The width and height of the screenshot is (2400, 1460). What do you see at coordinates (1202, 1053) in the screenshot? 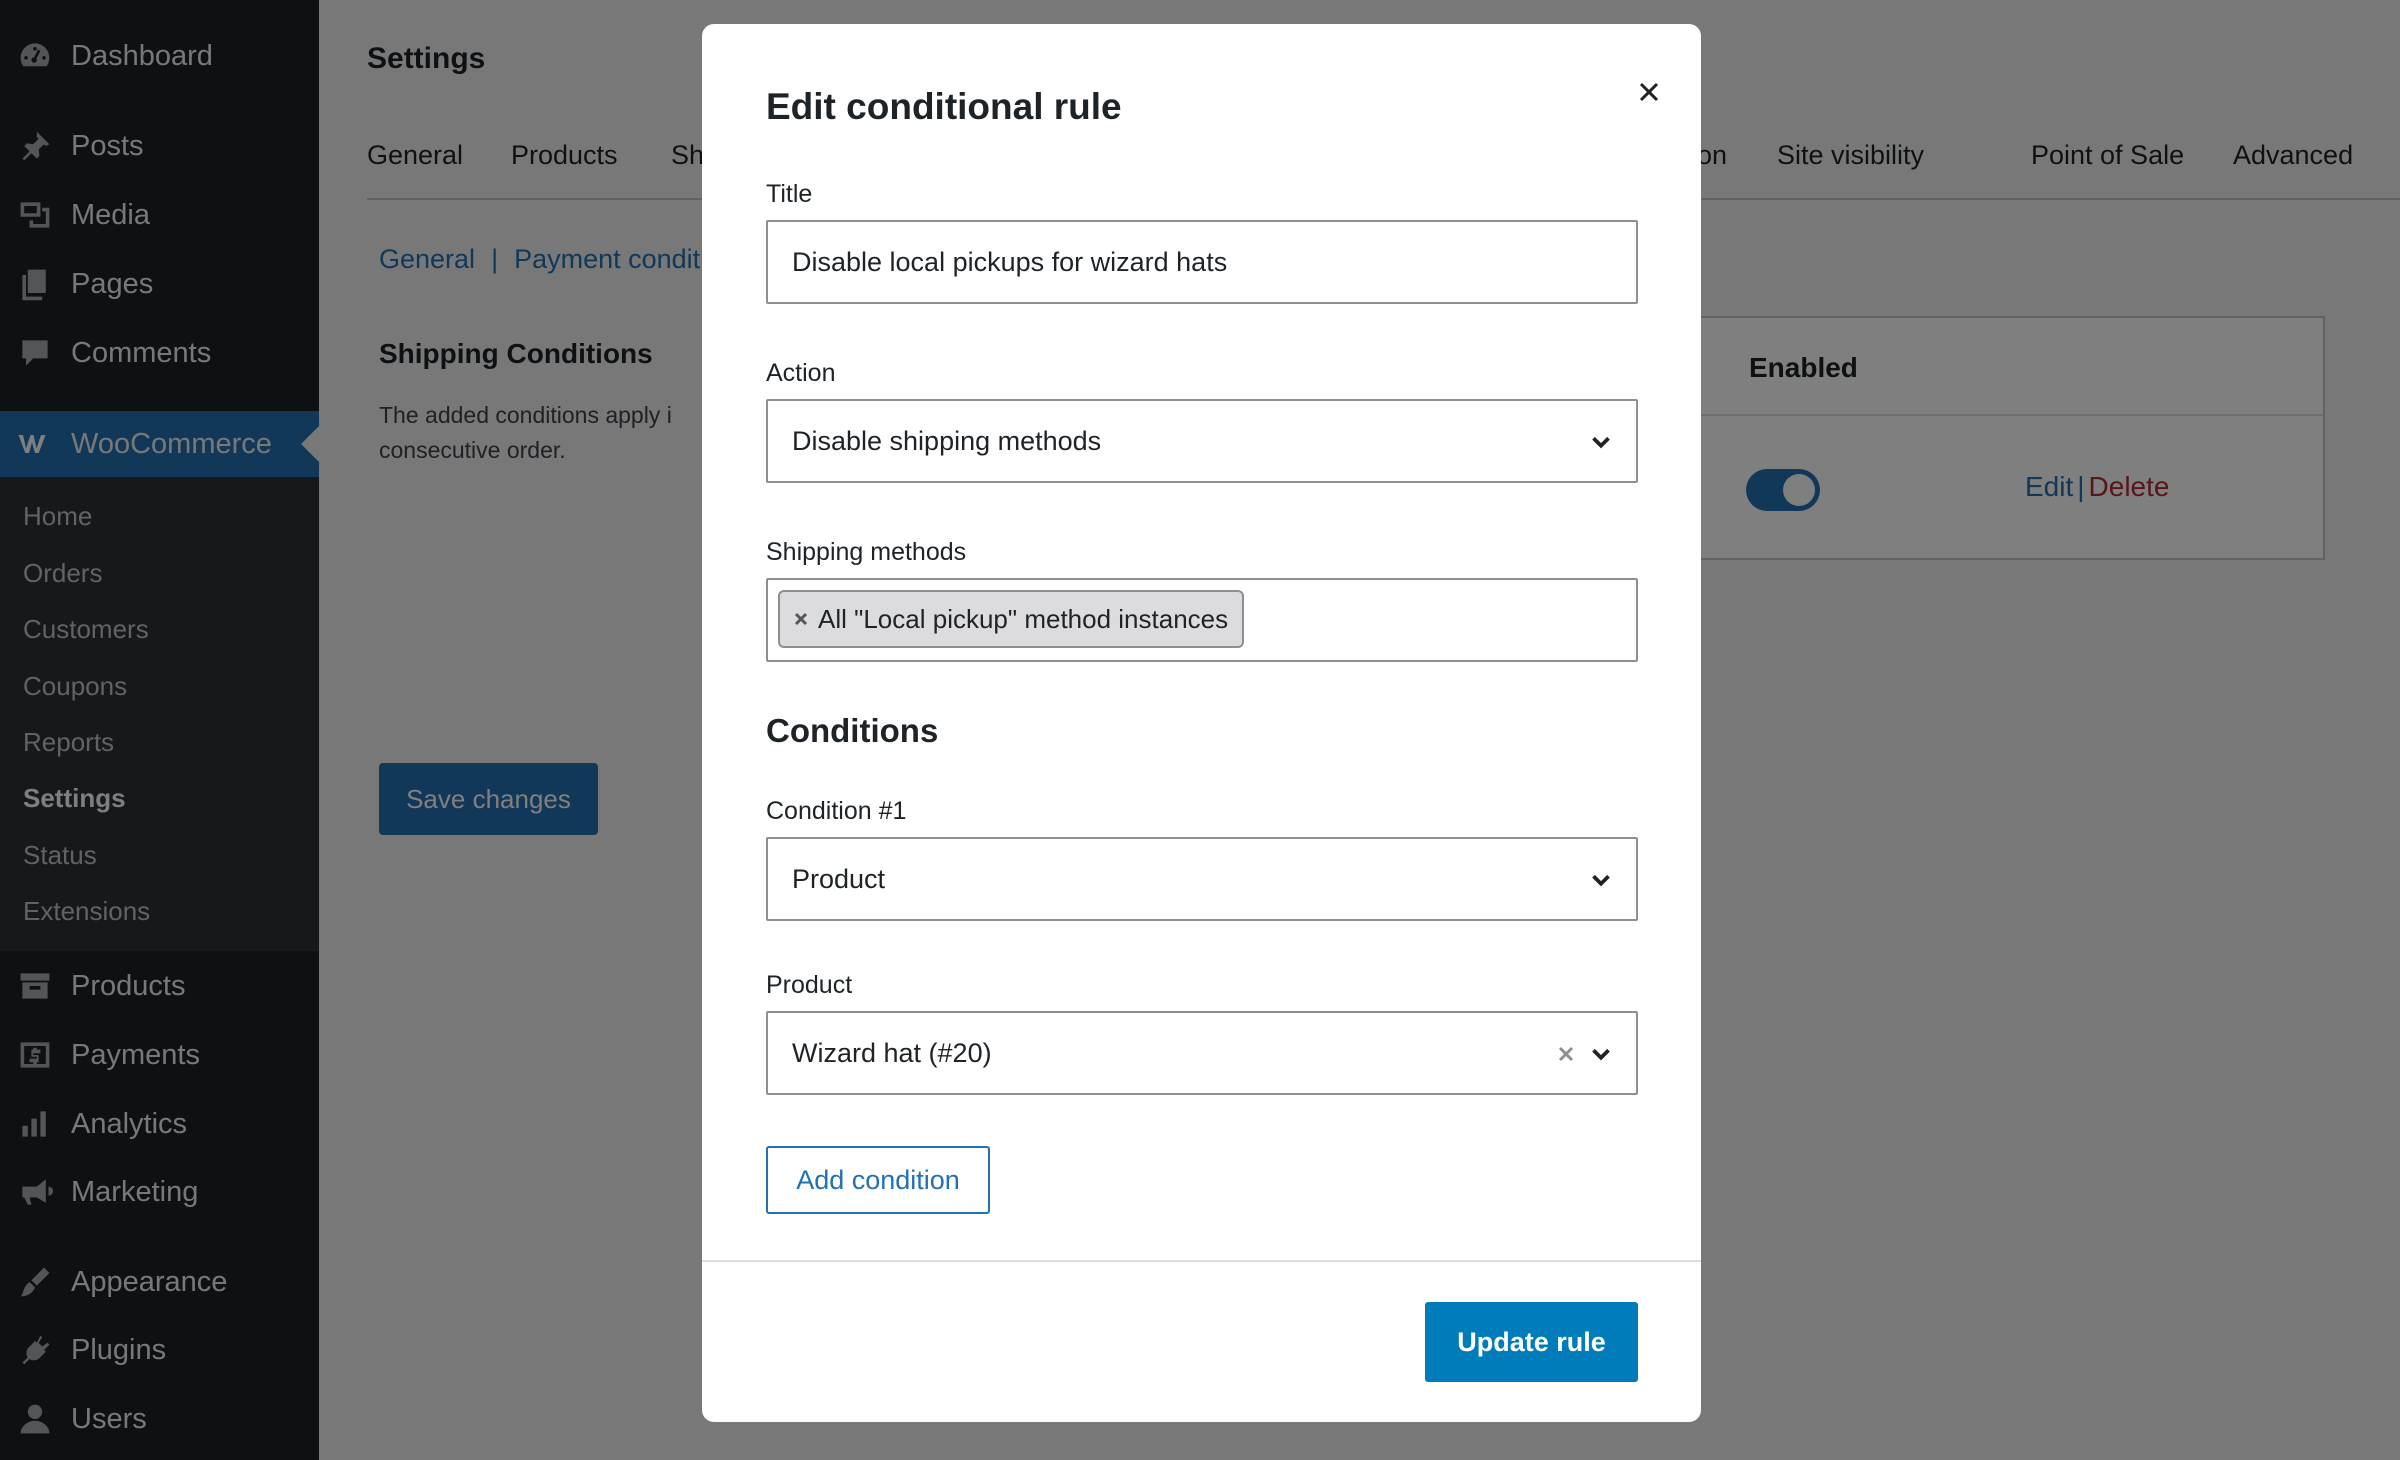
I see `product-select: Wizard hat (#20)` at bounding box center [1202, 1053].